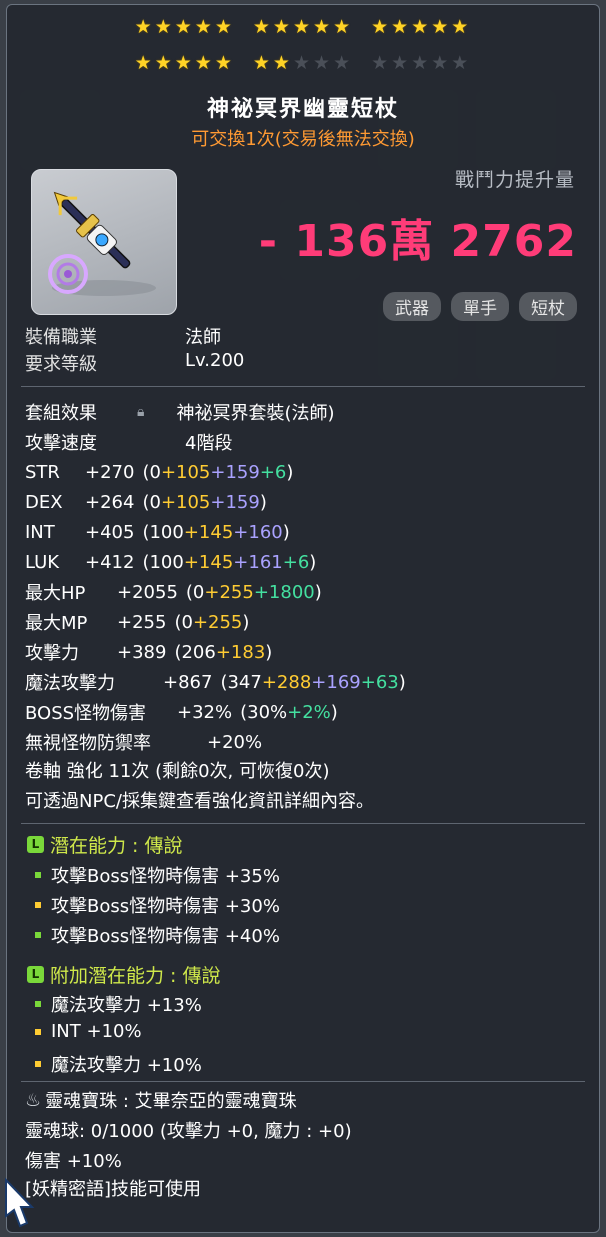 The image size is (606, 1237). I want to click on stat-total: +270, so click(110, 472).